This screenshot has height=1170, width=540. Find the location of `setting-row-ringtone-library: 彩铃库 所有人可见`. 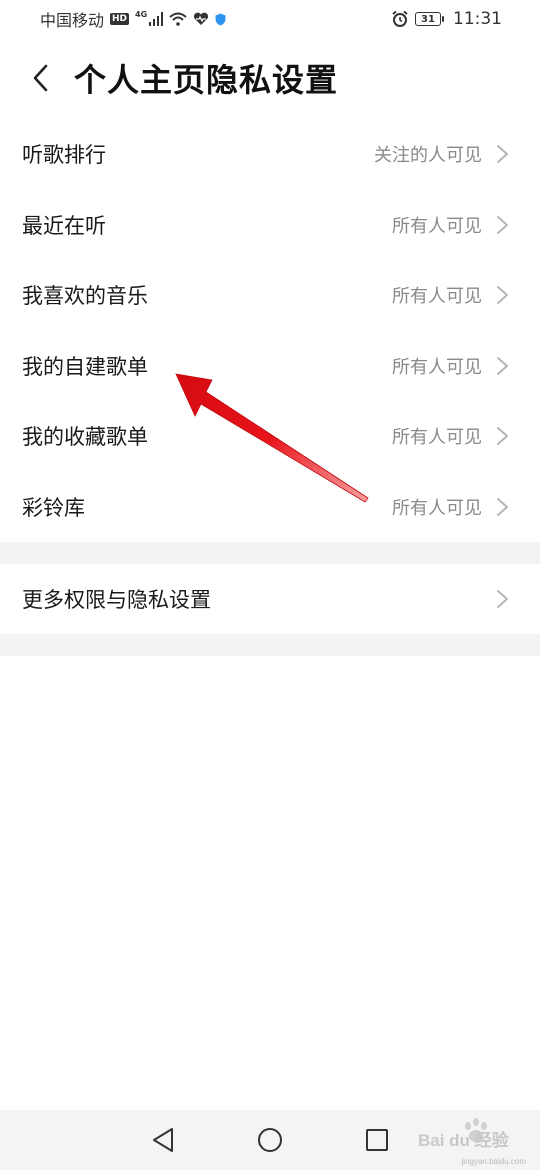

setting-row-ringtone-library: 彩铃库 所有人可见 is located at coordinates (270, 506).